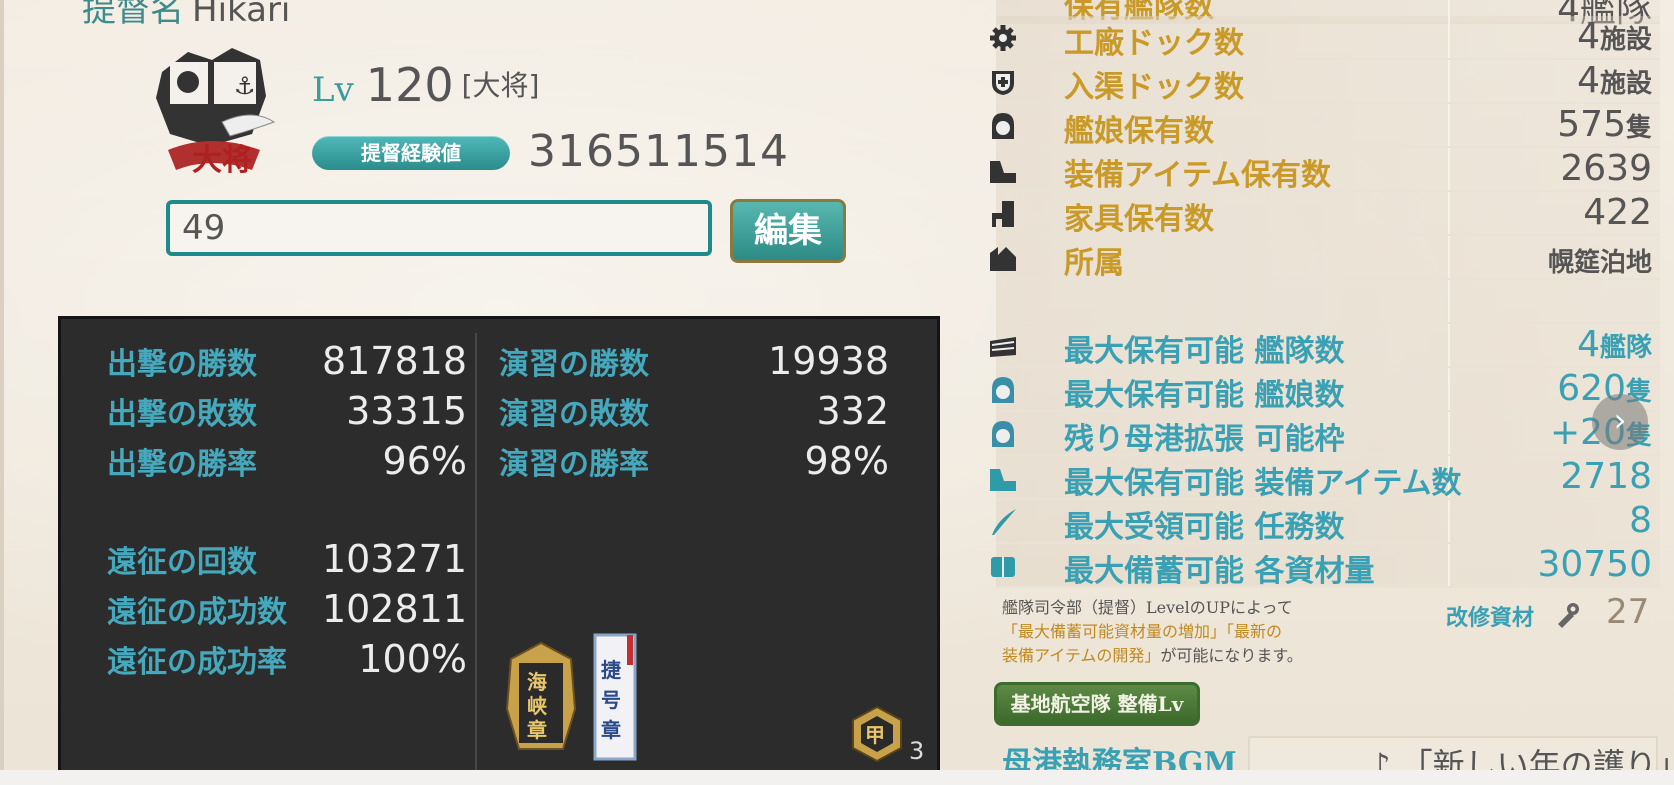  Describe the element at coordinates (182, 562) in the screenshot. I see `expedition-count-label: 遠征の回数` at that location.